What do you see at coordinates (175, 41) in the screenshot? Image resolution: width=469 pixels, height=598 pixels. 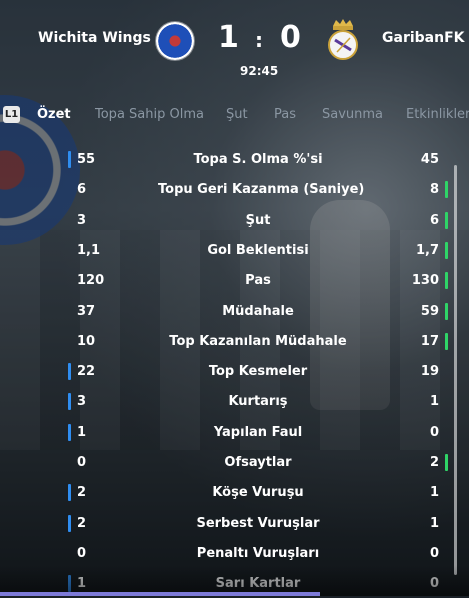 I see `home-team-crest-icon` at bounding box center [175, 41].